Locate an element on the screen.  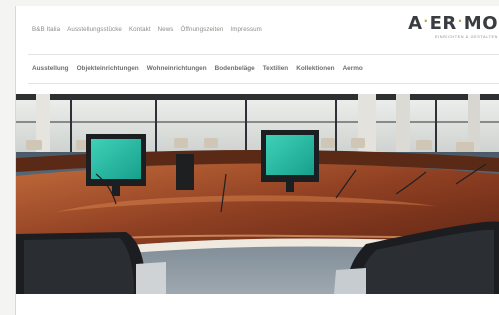
logo-tagline: EINRICHTEN & GESTALTEN is located at coordinates (466, 37).